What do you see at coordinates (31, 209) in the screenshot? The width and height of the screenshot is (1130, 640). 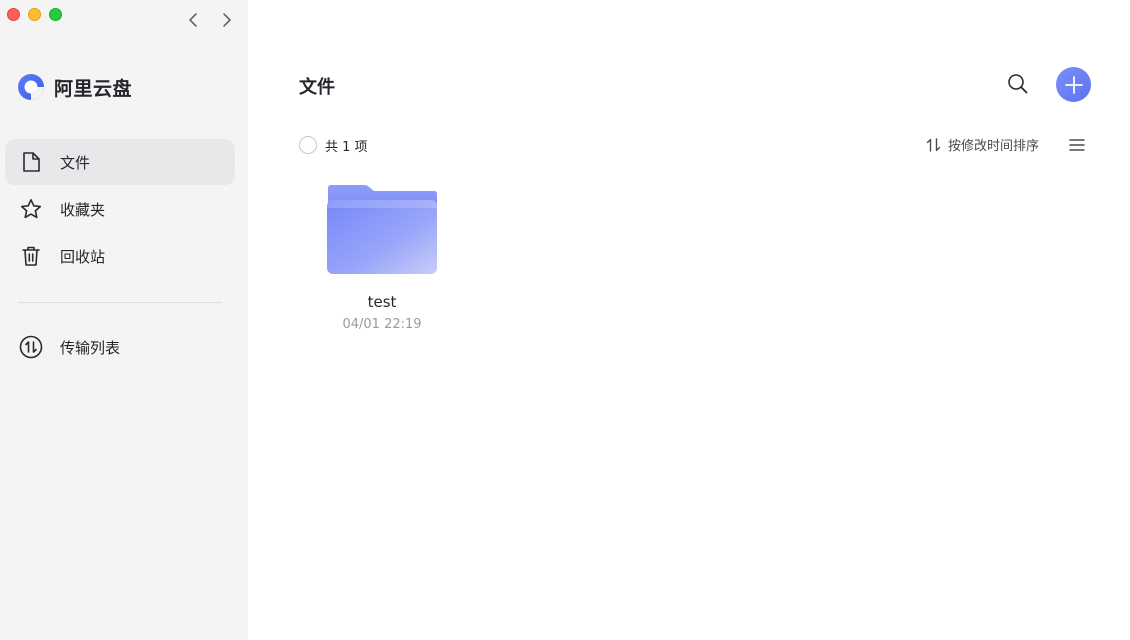 I see `star-icon` at bounding box center [31, 209].